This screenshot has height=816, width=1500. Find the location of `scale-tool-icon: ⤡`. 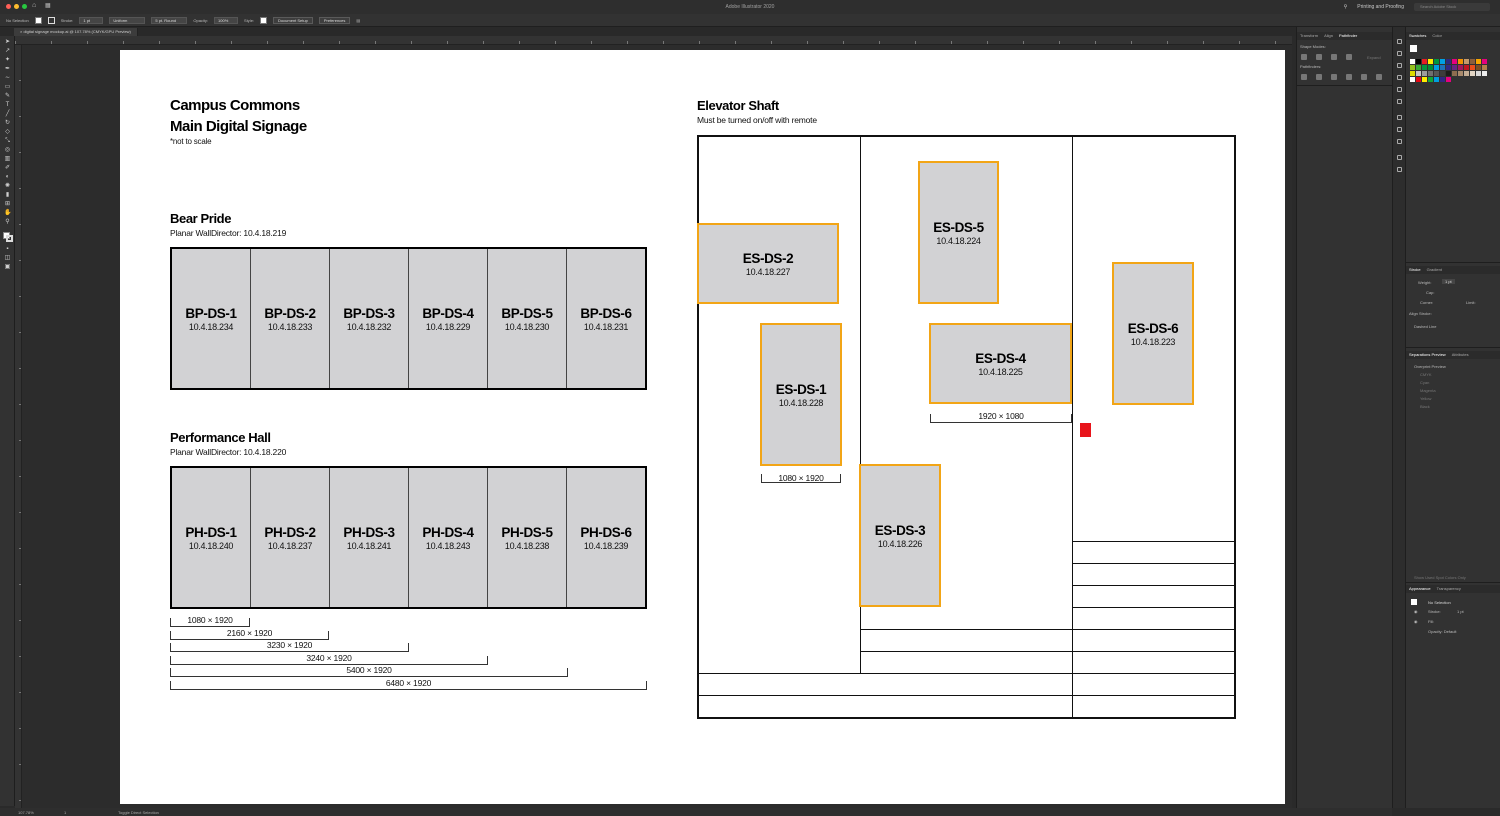

scale-tool-icon: ⤡ is located at coordinates (7, 141).